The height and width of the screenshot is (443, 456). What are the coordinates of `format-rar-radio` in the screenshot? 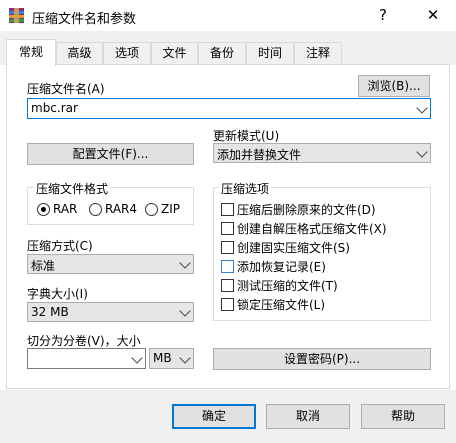 It's located at (43, 209).